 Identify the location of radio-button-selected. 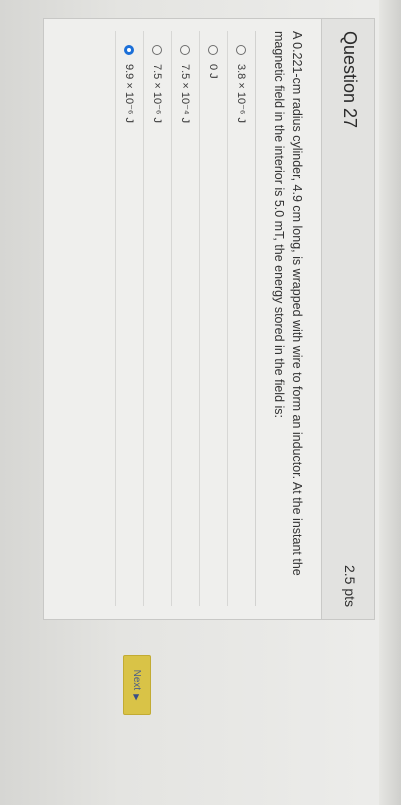
(129, 50).